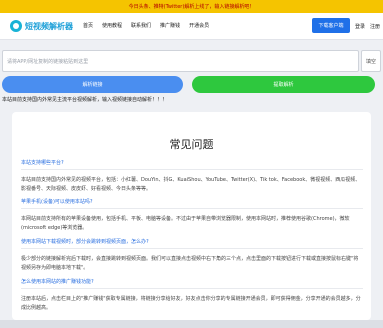 Image resolution: width=383 pixels, height=328 pixels. I want to click on fill-button: 填空, so click(371, 61).